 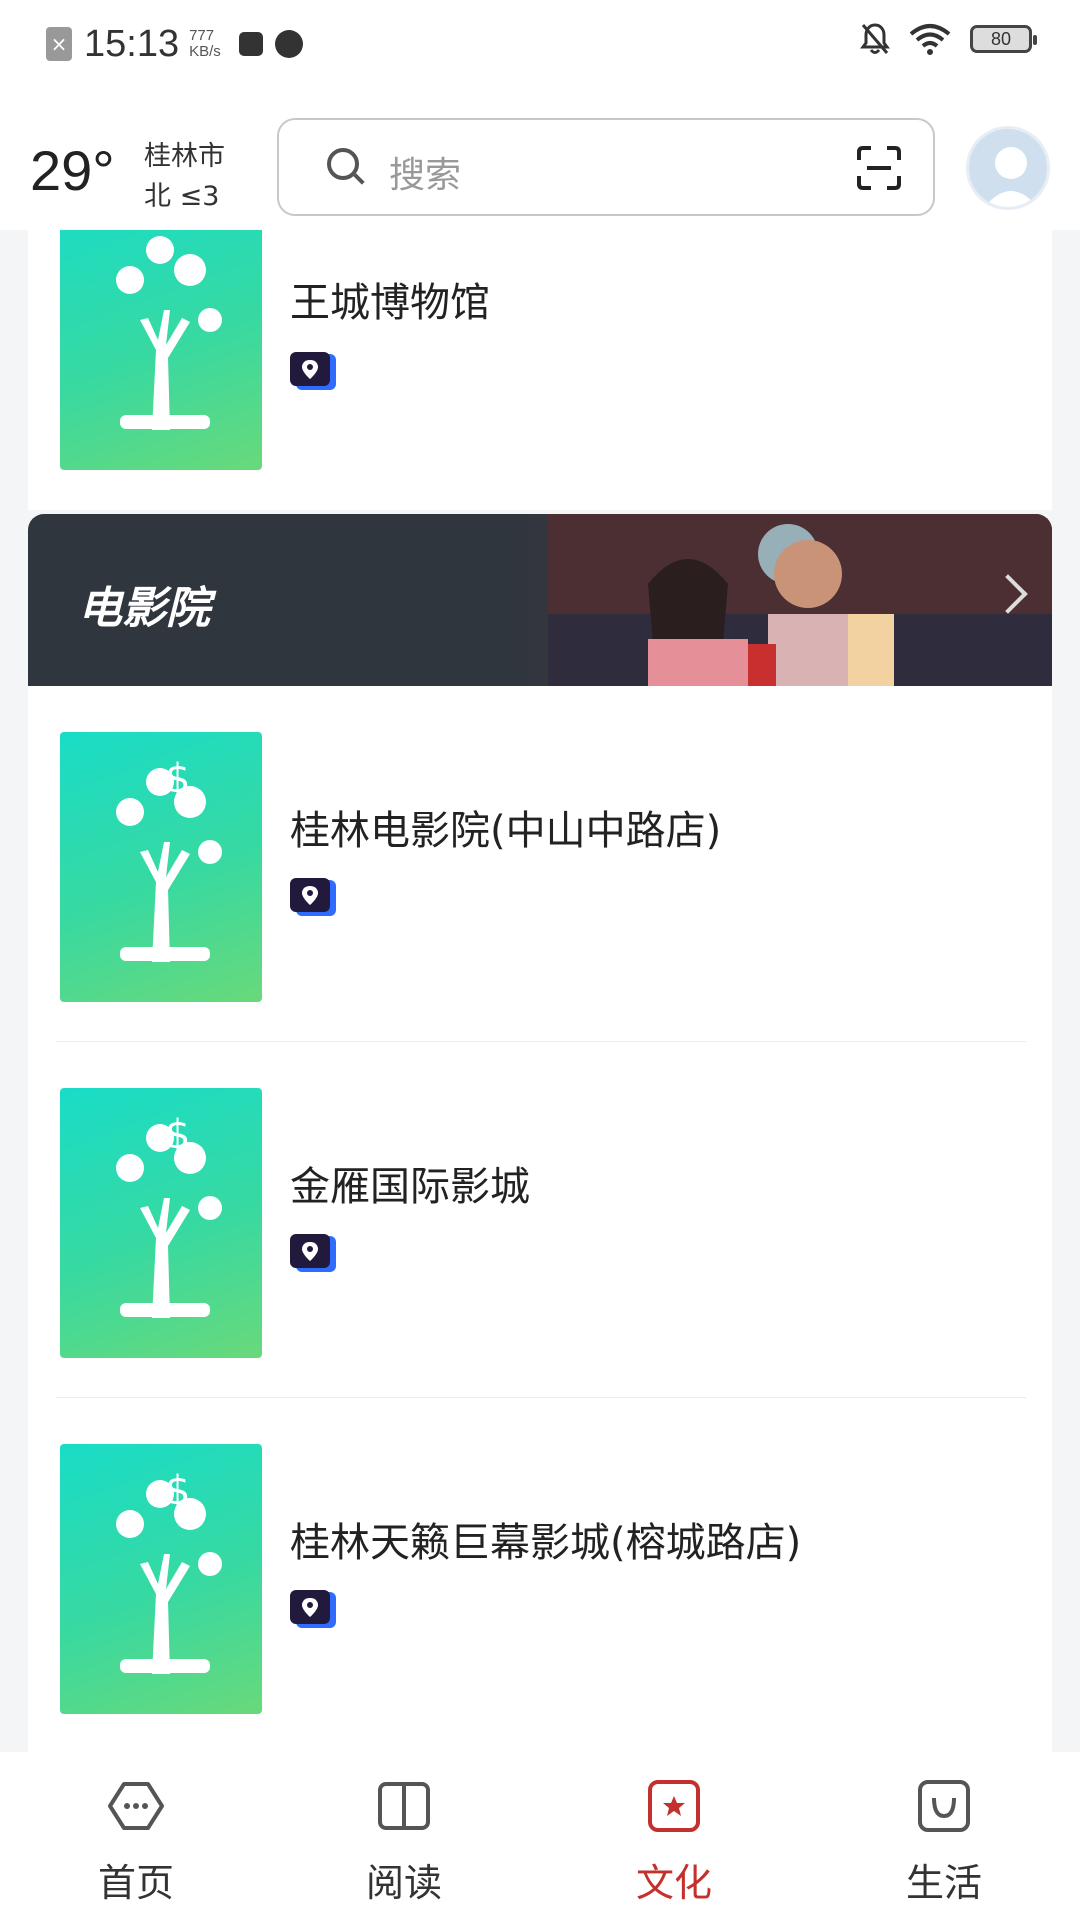 I want to click on tab-life: 生活, so click(x=944, y=1836).